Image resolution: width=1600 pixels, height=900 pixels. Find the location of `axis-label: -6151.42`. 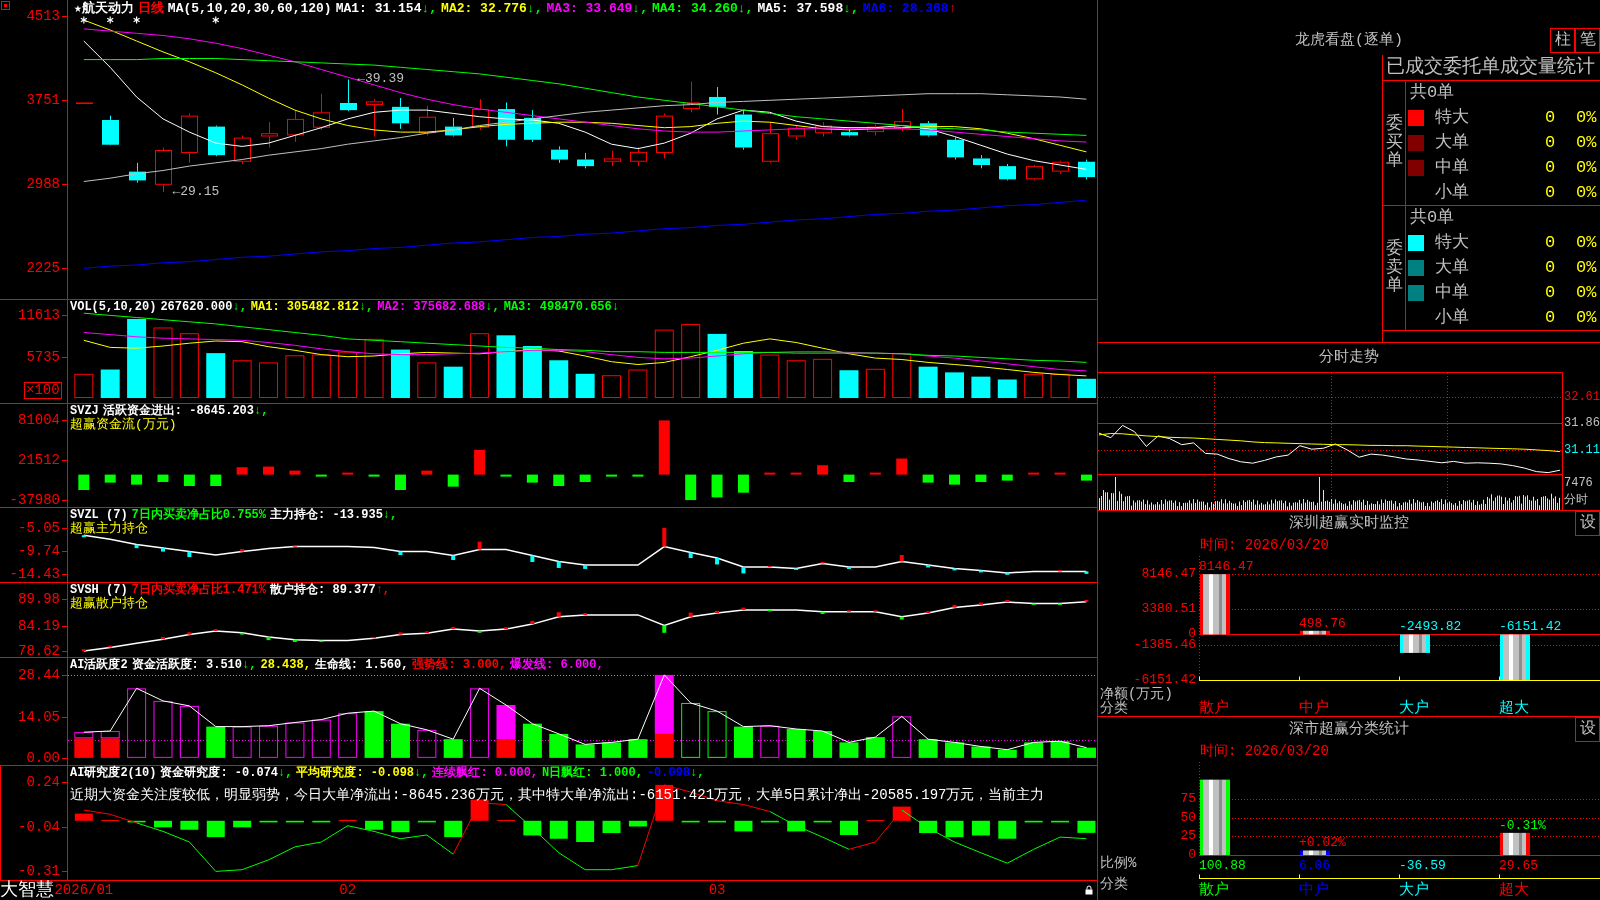

axis-label: -6151.42 is located at coordinates (1164, 680).